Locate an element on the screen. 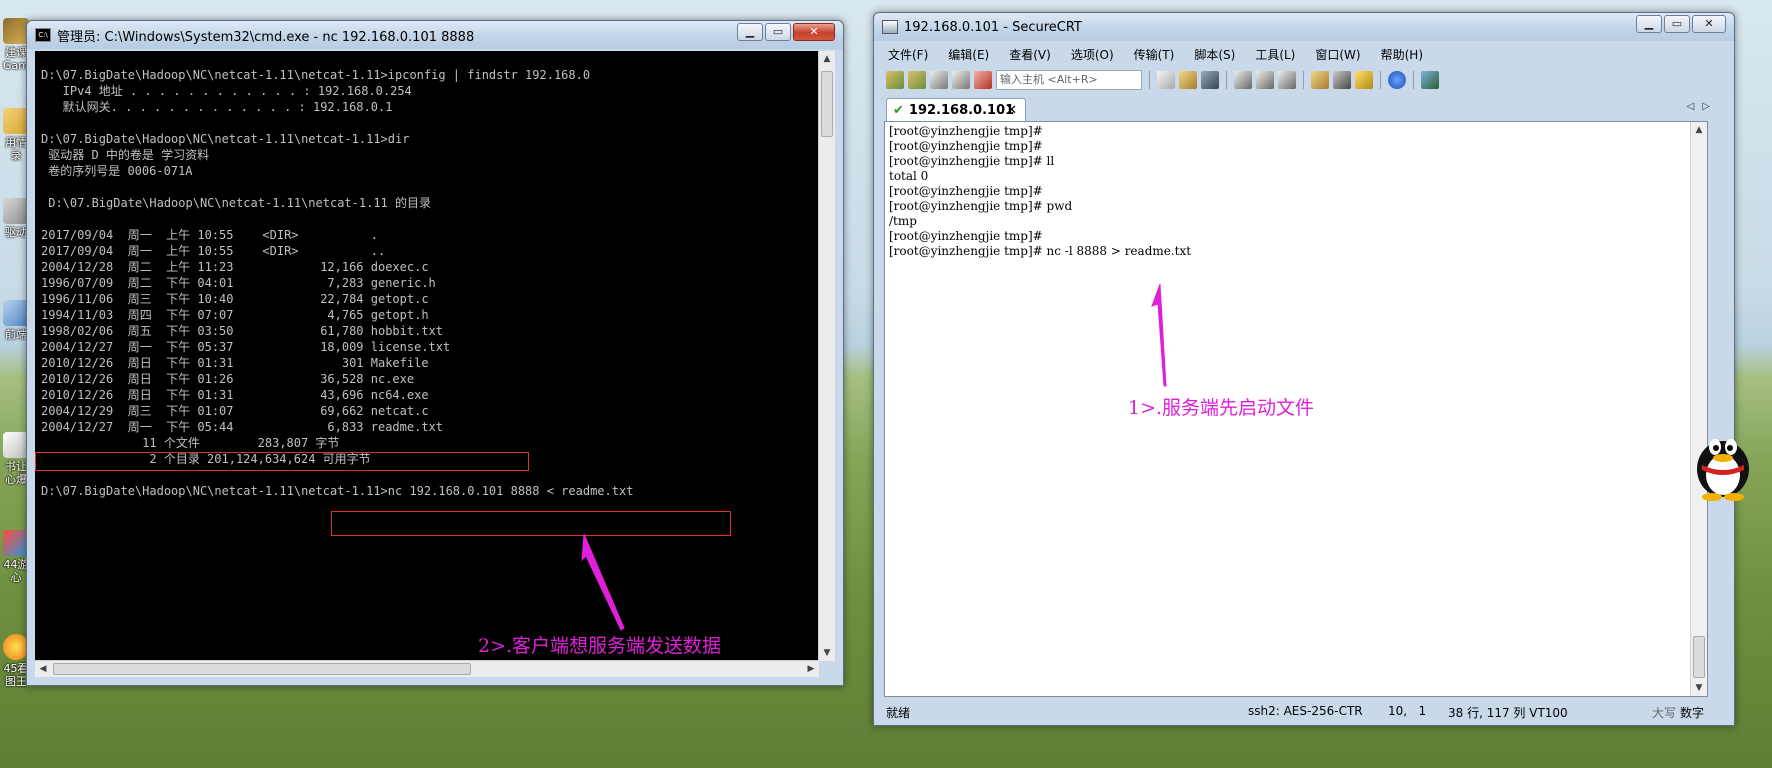  print-selection-icon is located at coordinates (1287, 80).